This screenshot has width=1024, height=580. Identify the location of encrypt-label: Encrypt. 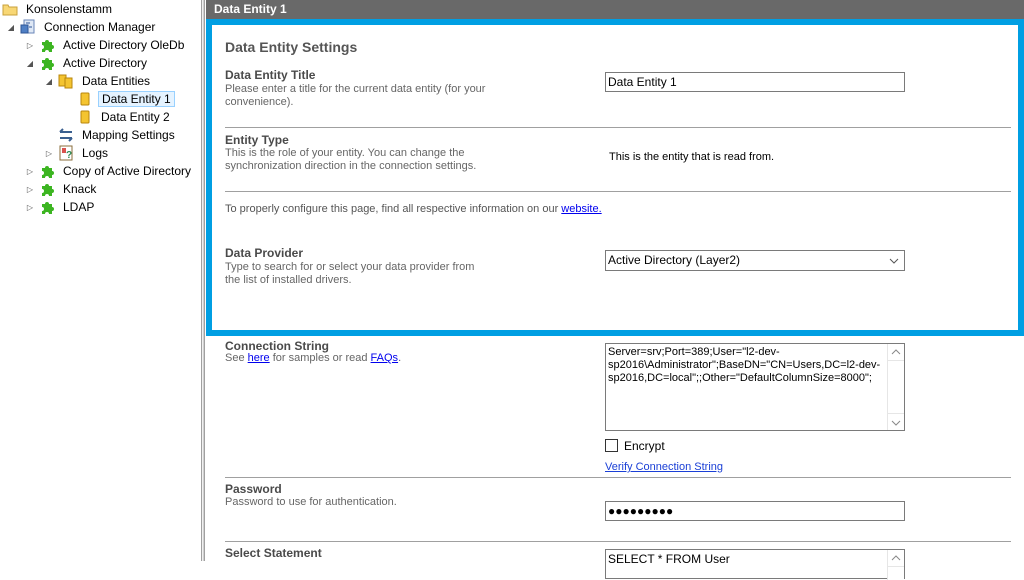
(644, 446).